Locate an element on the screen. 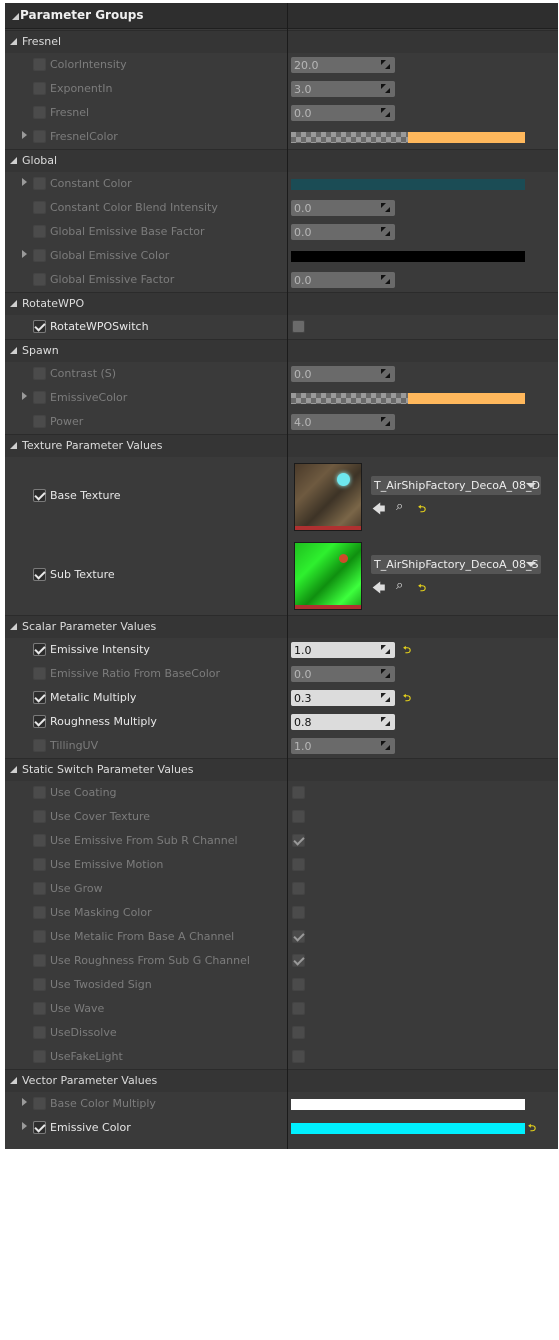 The width and height of the screenshot is (559, 1340). category-fresnel: Fresnel is located at coordinates (281, 41).